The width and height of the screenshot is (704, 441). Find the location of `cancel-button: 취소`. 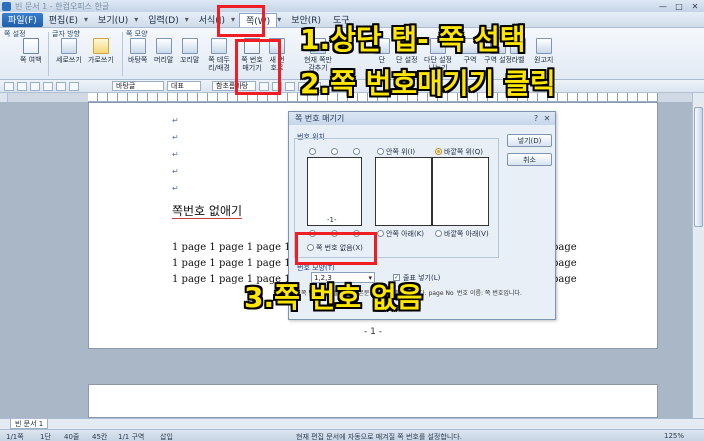

cancel-button: 취소 is located at coordinates (529, 159).